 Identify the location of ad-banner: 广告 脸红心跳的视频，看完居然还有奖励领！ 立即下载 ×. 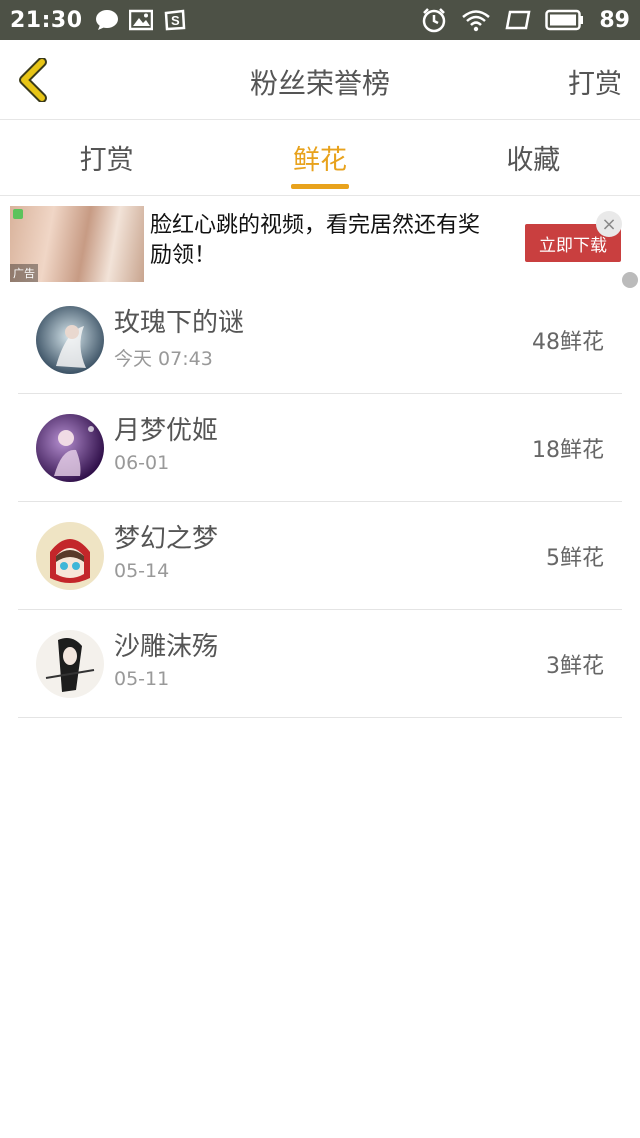
(320, 242).